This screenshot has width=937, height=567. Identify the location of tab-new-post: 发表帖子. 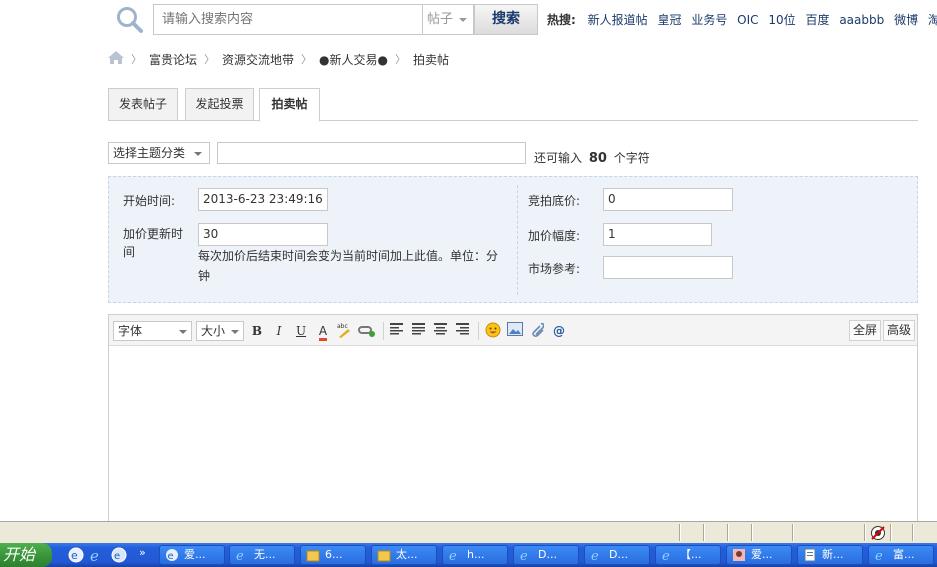
(143, 104).